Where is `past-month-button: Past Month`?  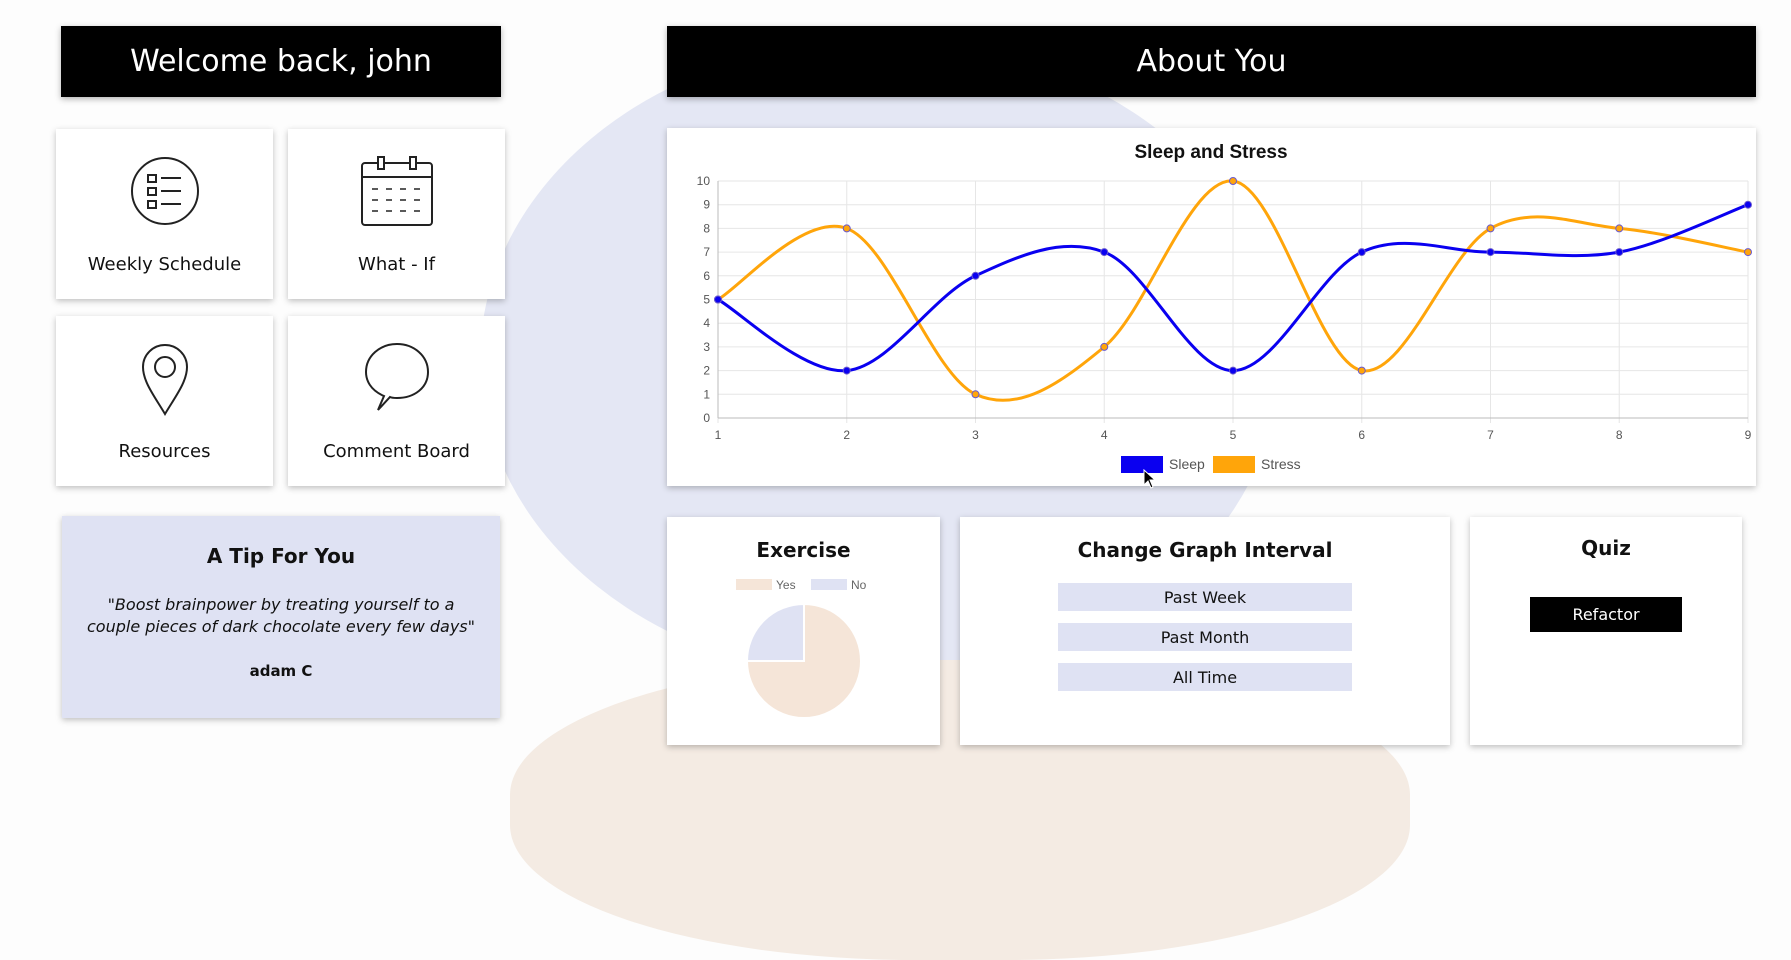 past-month-button: Past Month is located at coordinates (1205, 637).